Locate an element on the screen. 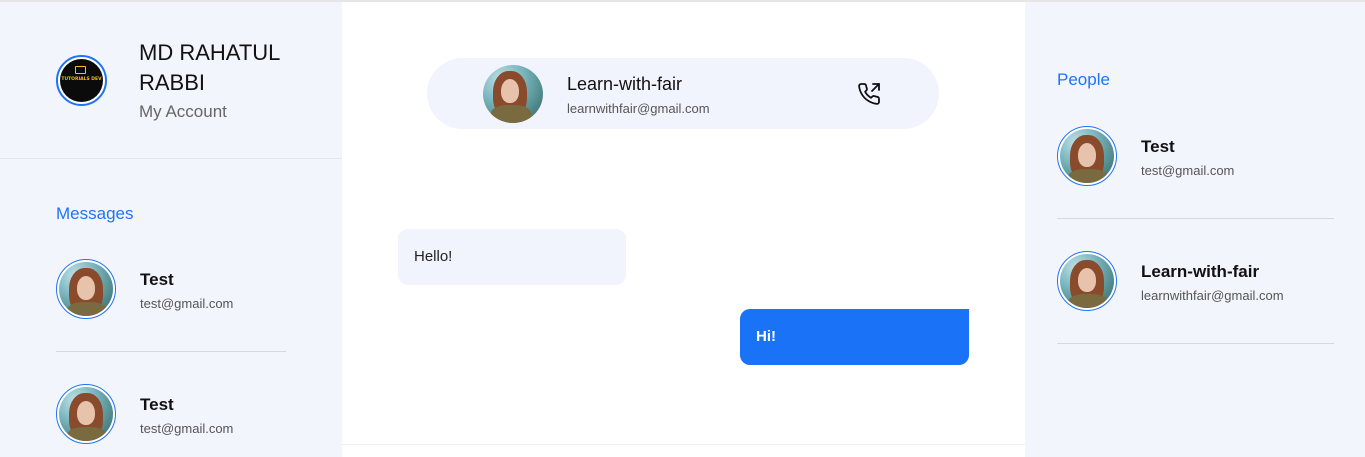  logo-text: TUTORIALS DEV is located at coordinates (81, 79).